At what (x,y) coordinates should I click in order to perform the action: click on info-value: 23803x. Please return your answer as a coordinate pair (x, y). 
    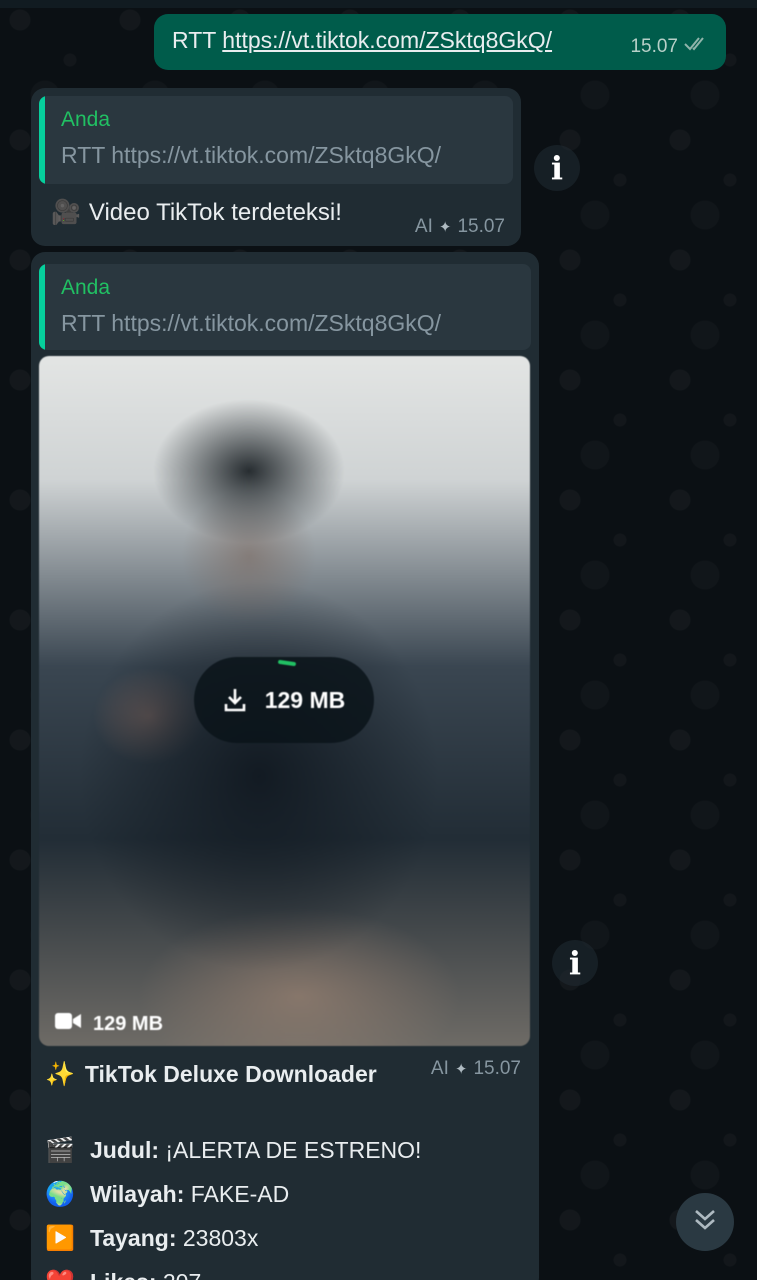
    Looking at the image, I should click on (220, 1238).